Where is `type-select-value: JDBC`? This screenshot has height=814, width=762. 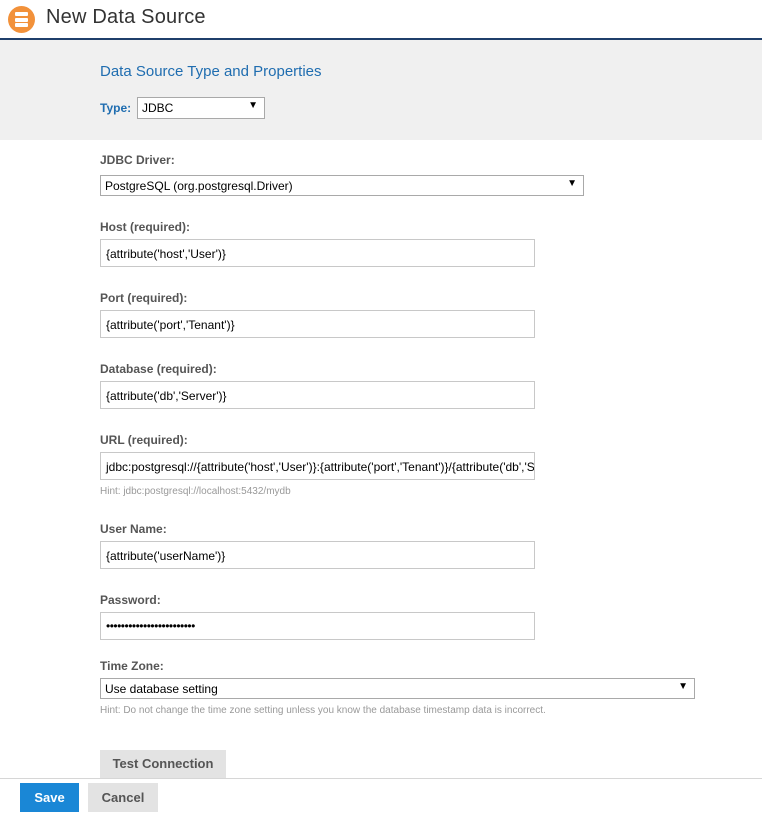 type-select-value: JDBC is located at coordinates (158, 108).